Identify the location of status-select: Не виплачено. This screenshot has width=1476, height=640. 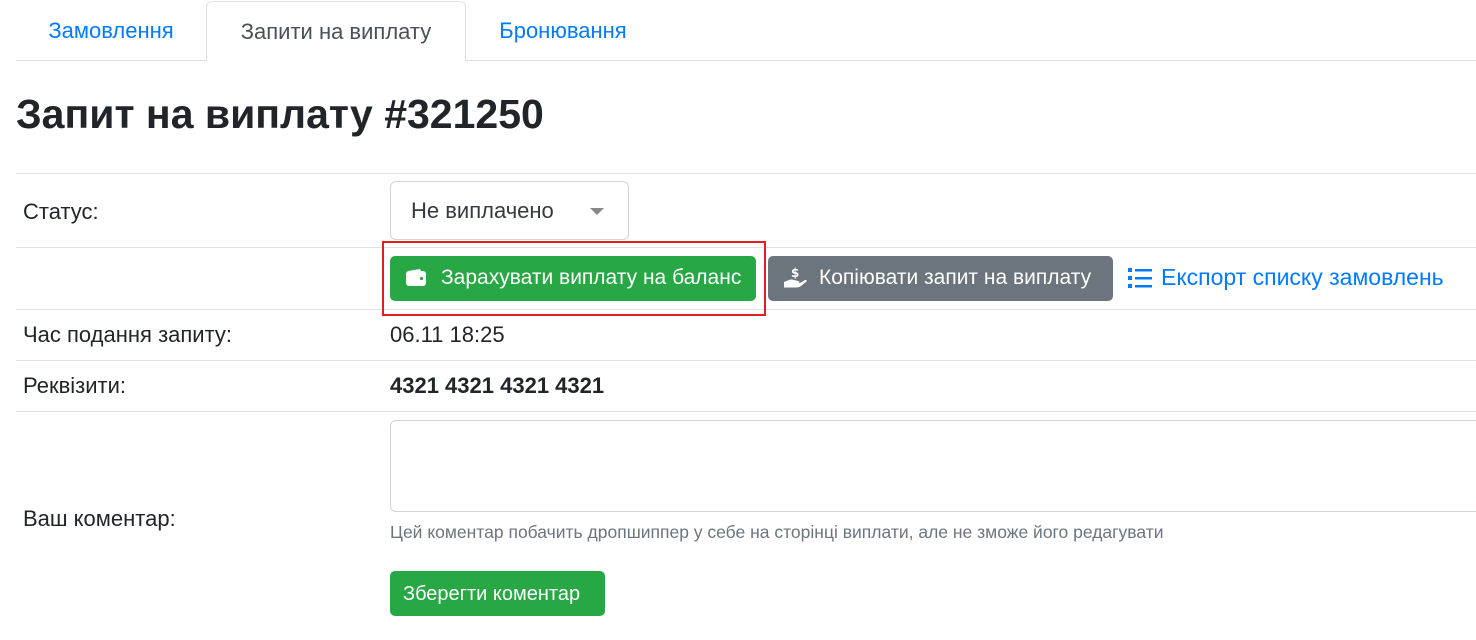
(509, 210).